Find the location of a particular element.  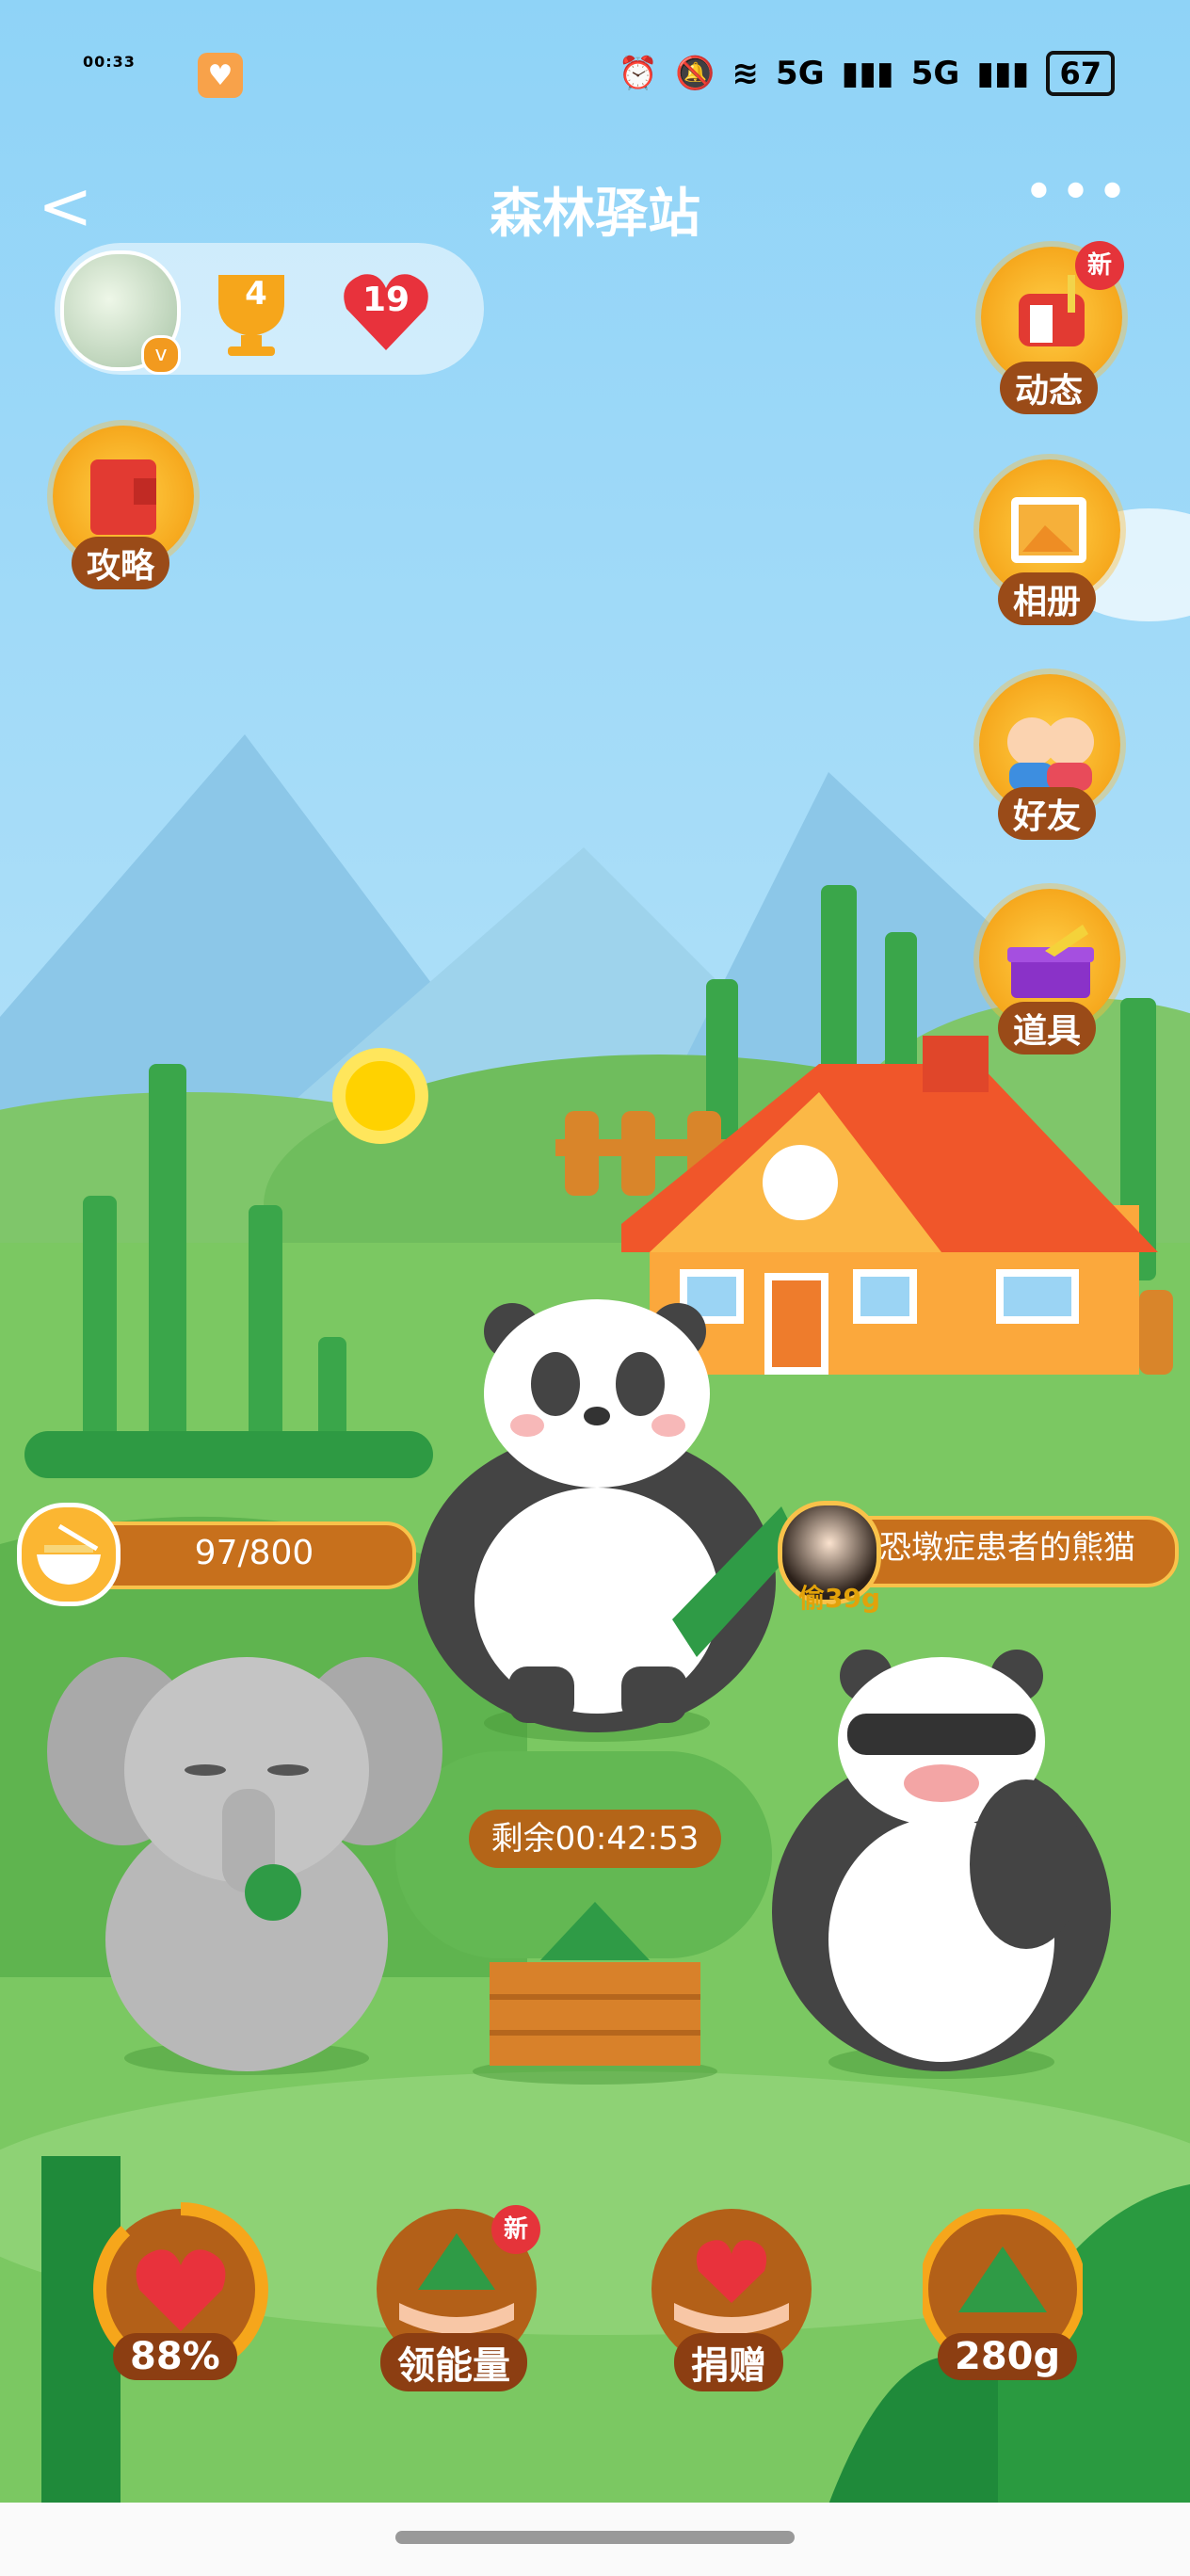

mute-icon: 🔕 is located at coordinates (695, 73).